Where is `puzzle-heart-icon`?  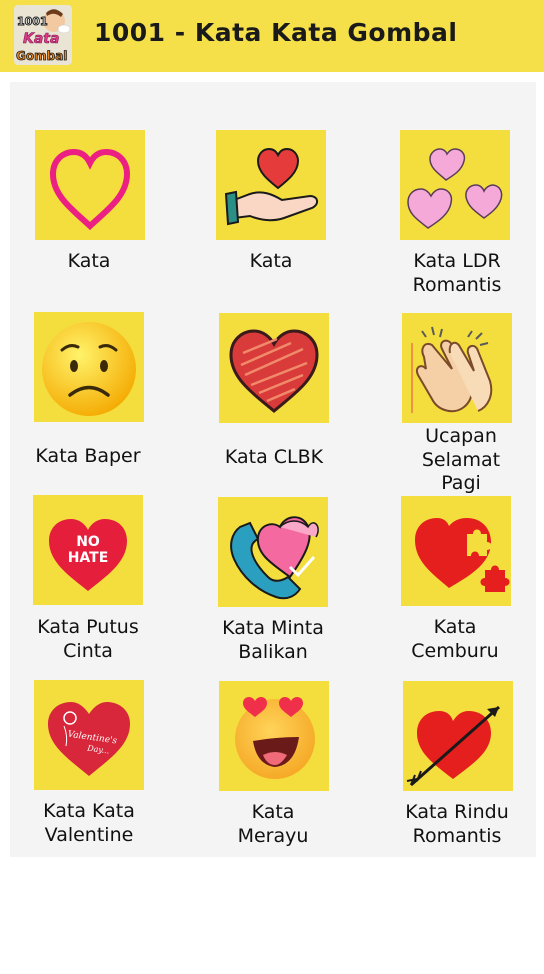
puzzle-heart-icon is located at coordinates (462, 555).